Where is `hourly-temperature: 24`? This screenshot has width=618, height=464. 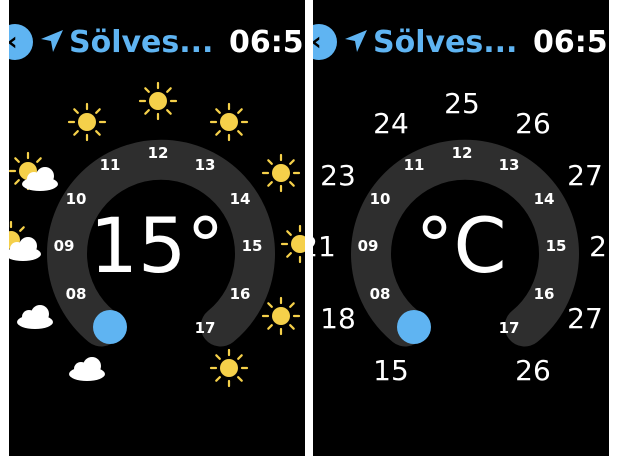
hourly-temperature: 24 is located at coordinates (391, 123).